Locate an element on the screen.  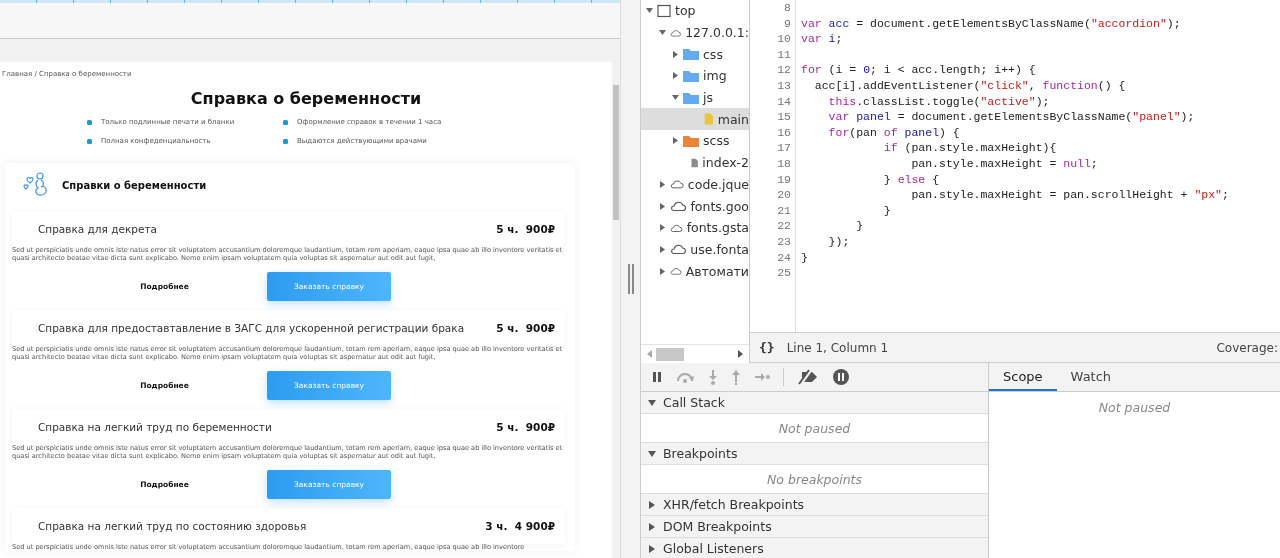
service-row: Справка на легкий труд по беременности 5 ч. 900₽ is located at coordinates (288, 427).